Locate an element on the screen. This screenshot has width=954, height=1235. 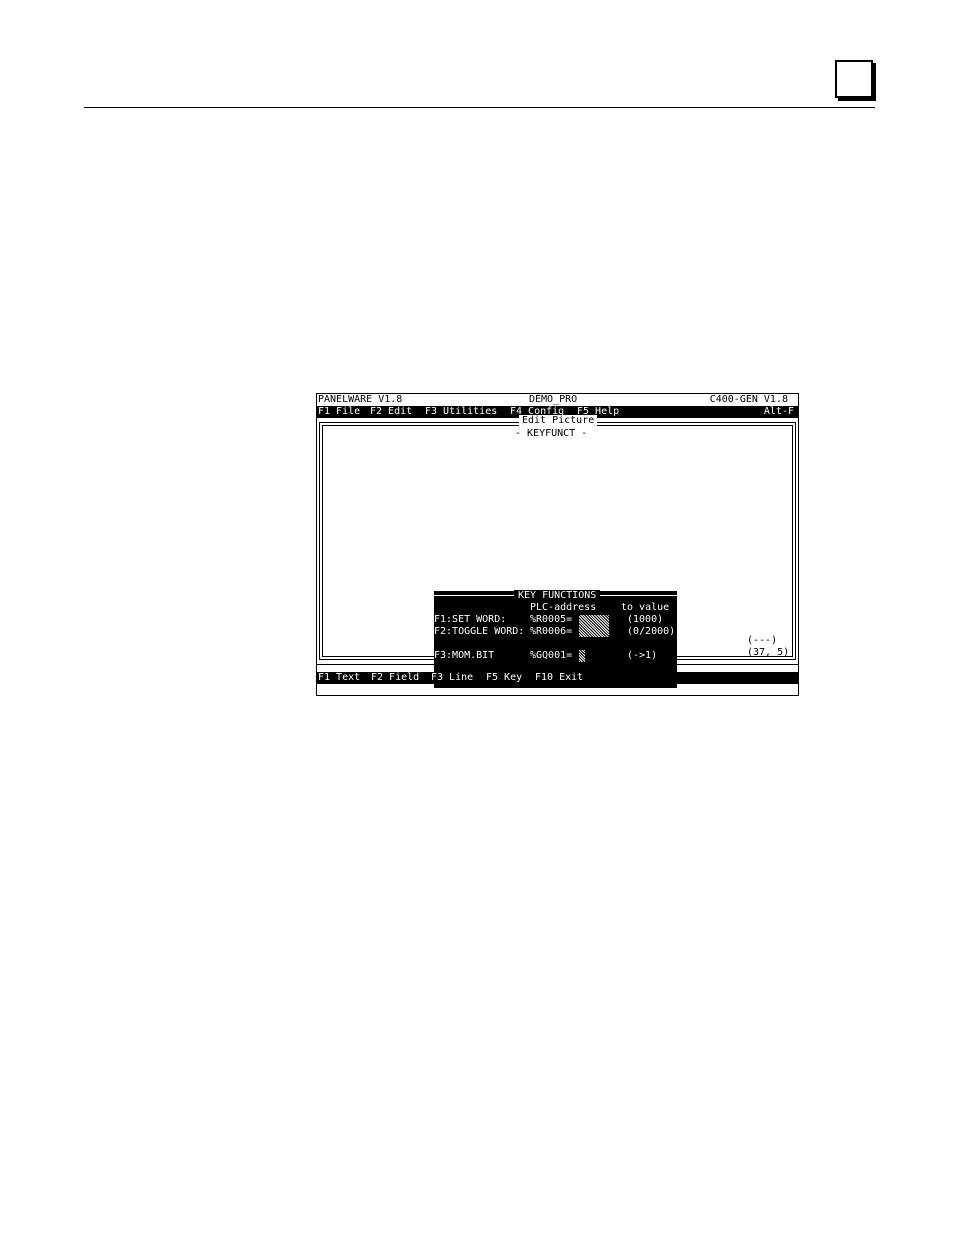
key-functions-title: KEY FUNCTIONS is located at coordinates (557, 596).